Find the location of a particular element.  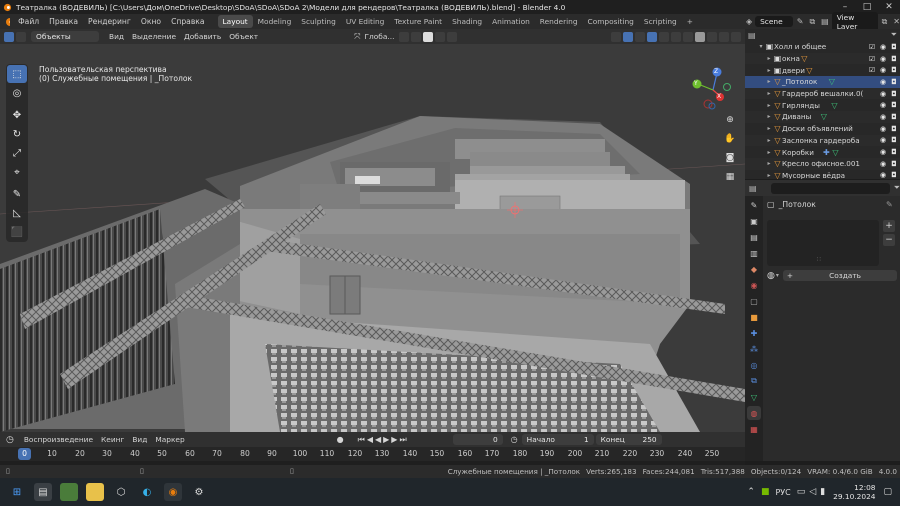

nvidia-icon: ■ is located at coordinates (765, 492).